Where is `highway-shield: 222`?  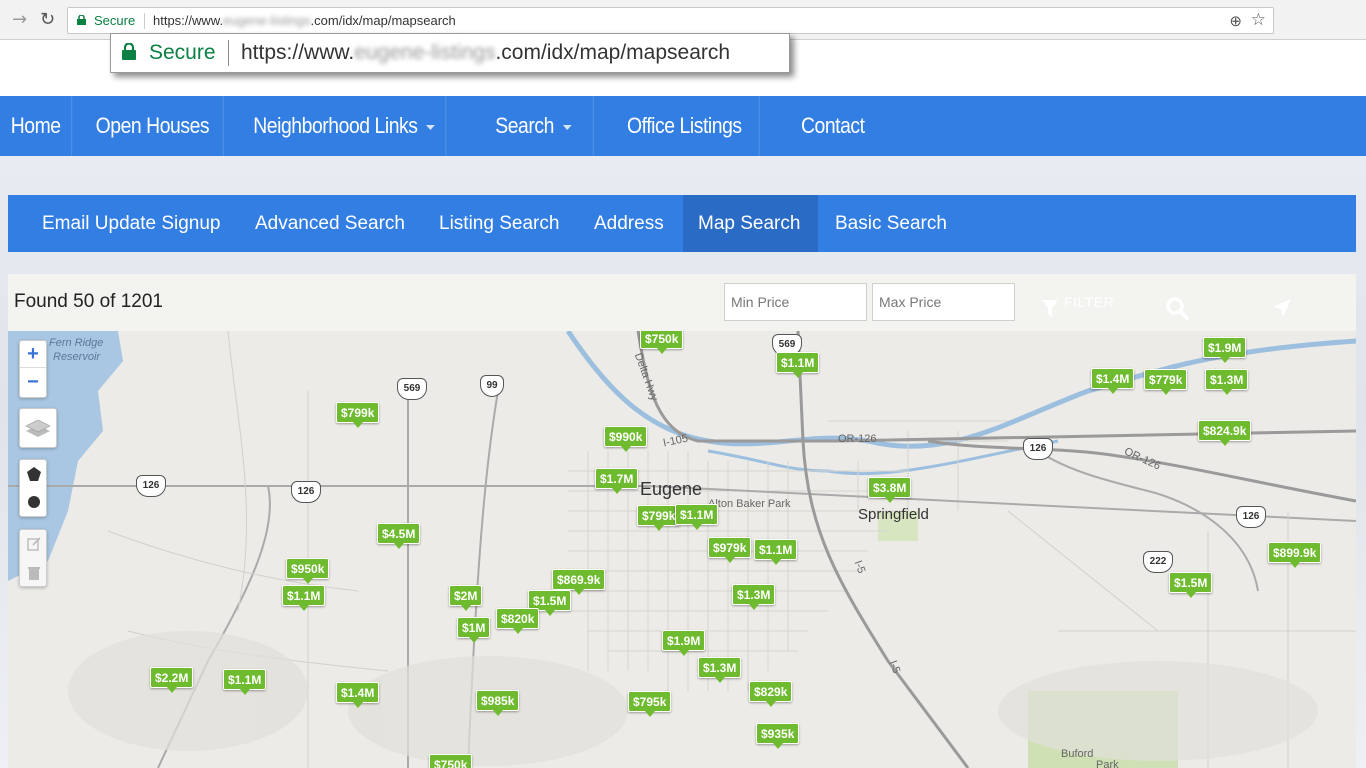 highway-shield: 222 is located at coordinates (1158, 562).